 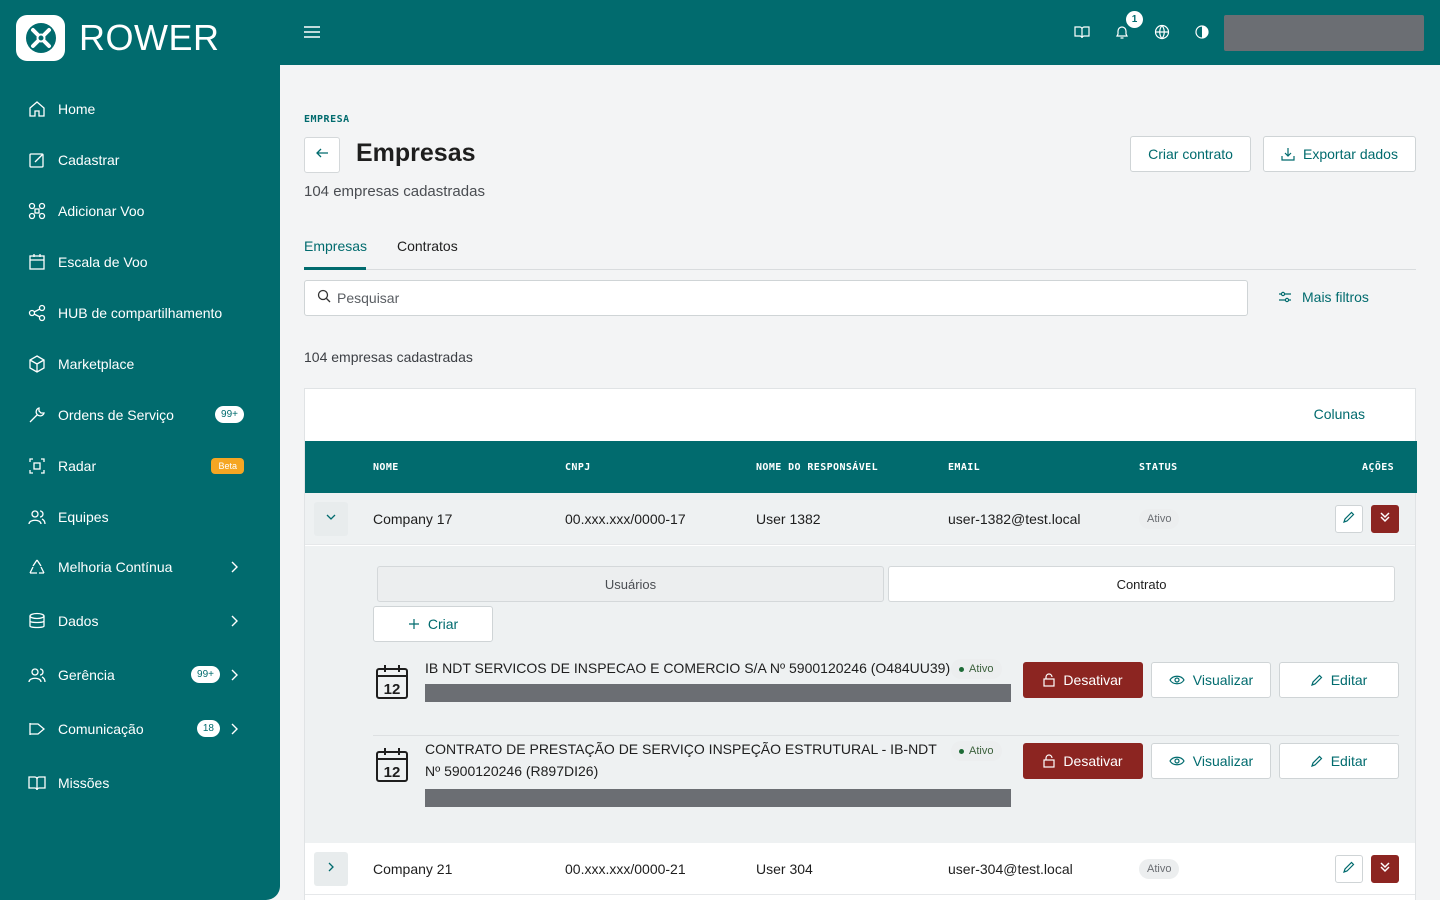 I want to click on tab-contratos: Contratos, so click(x=427, y=246).